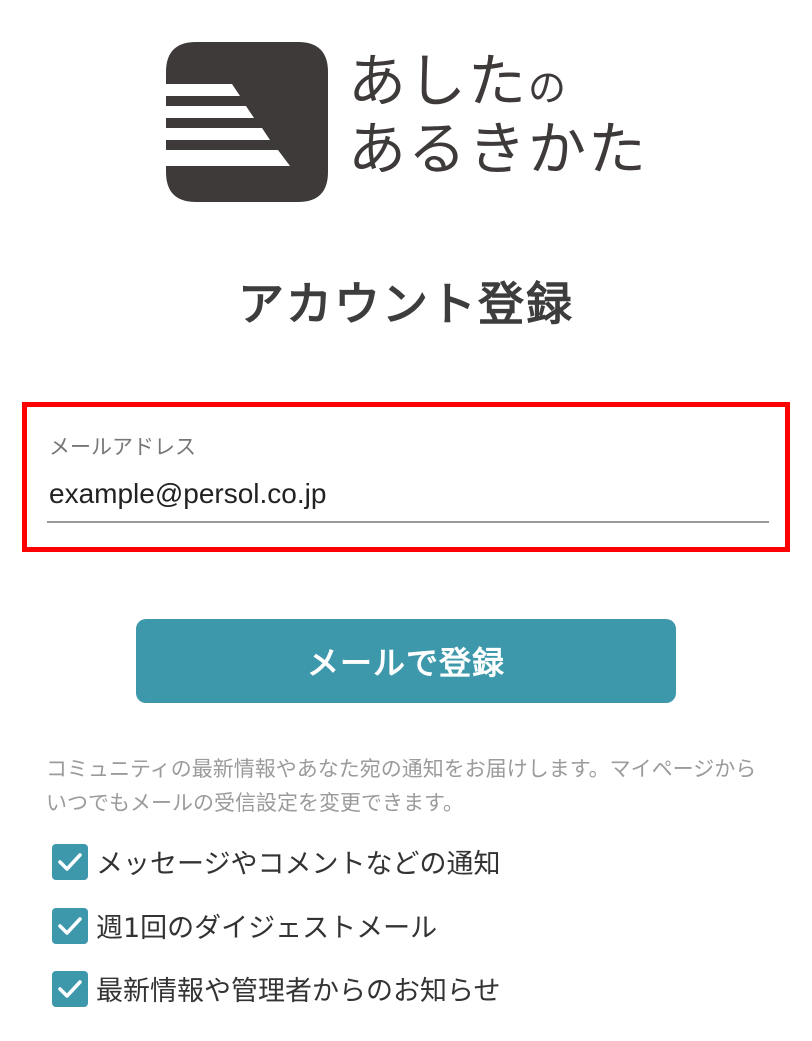 Image resolution: width=812 pixels, height=1041 pixels. I want to click on digest-label: 週1回のダイジェストメール, so click(267, 928).